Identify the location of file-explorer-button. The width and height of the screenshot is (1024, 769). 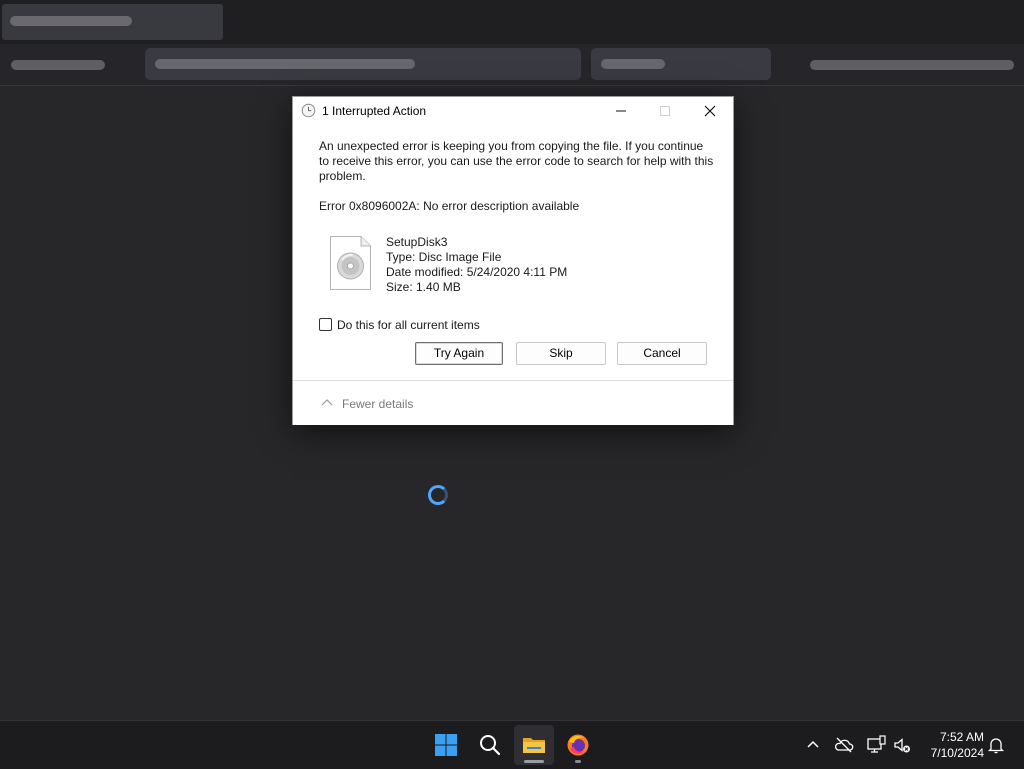
(534, 745).